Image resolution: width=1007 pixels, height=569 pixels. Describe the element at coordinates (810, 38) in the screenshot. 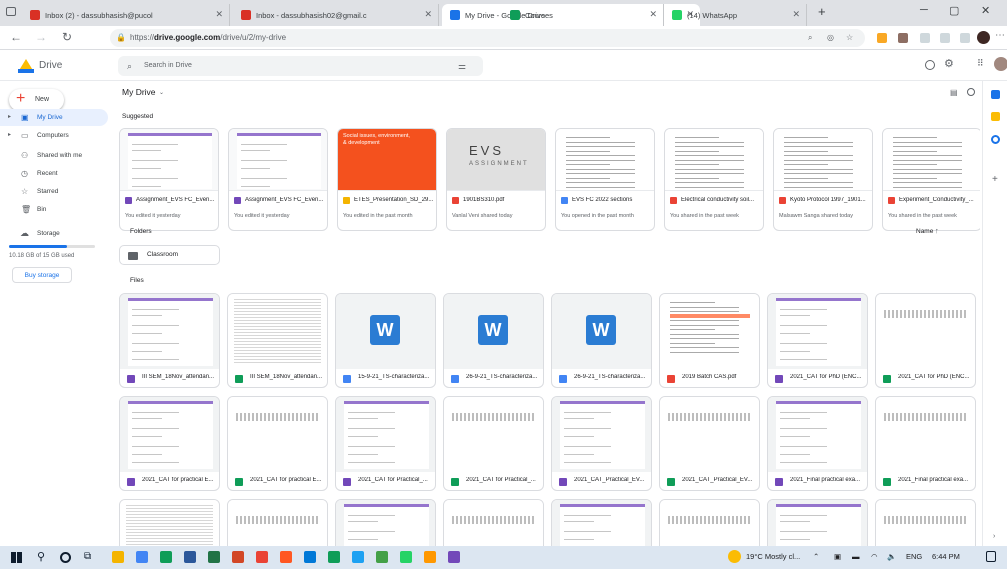

I see `zoom-icon: ⌕` at that location.